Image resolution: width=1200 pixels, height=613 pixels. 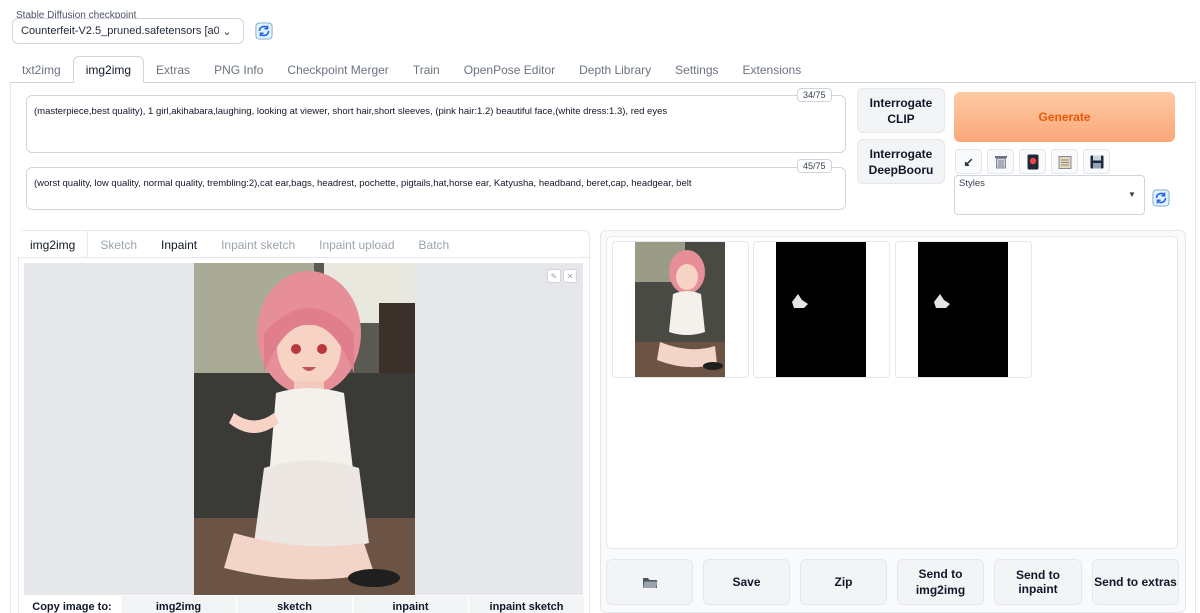 I want to click on apply-style-button, so click(x=1064, y=161).